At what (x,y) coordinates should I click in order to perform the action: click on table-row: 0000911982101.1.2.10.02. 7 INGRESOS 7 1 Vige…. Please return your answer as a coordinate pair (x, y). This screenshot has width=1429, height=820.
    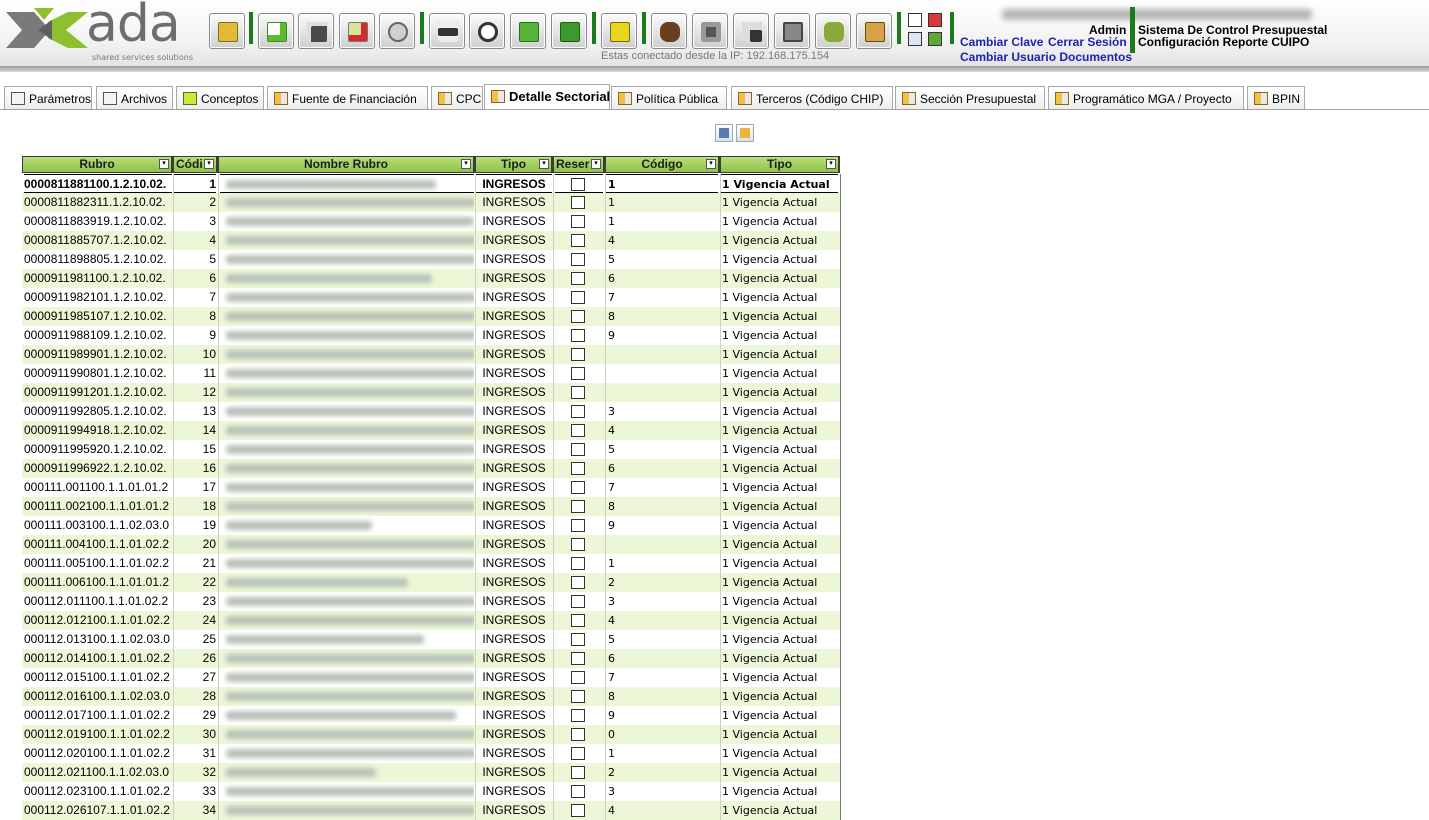
    Looking at the image, I should click on (431, 297).